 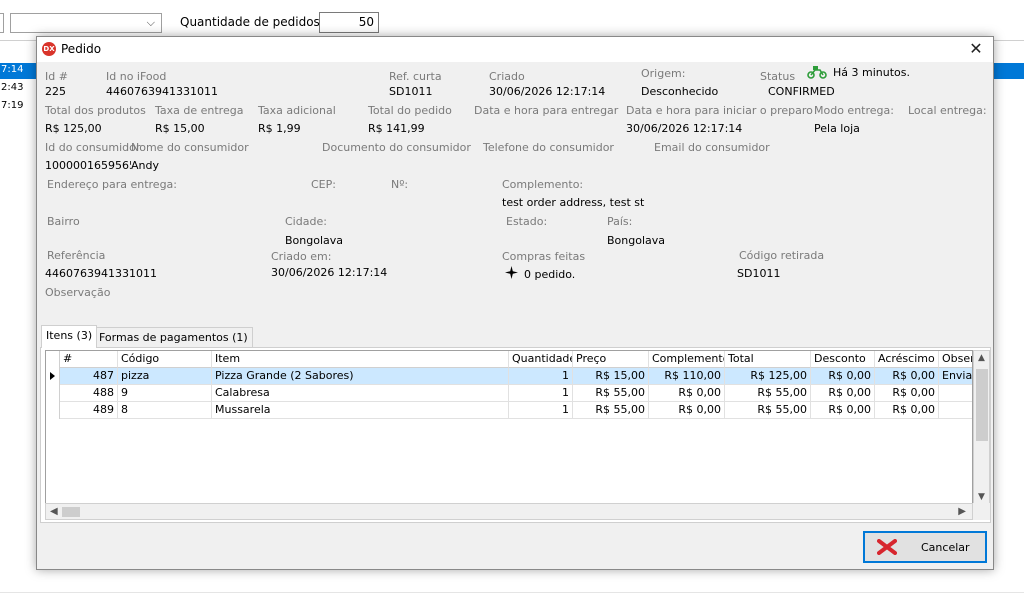 What do you see at coordinates (54, 511) in the screenshot?
I see `scroll-left-icon: ◀` at bounding box center [54, 511].